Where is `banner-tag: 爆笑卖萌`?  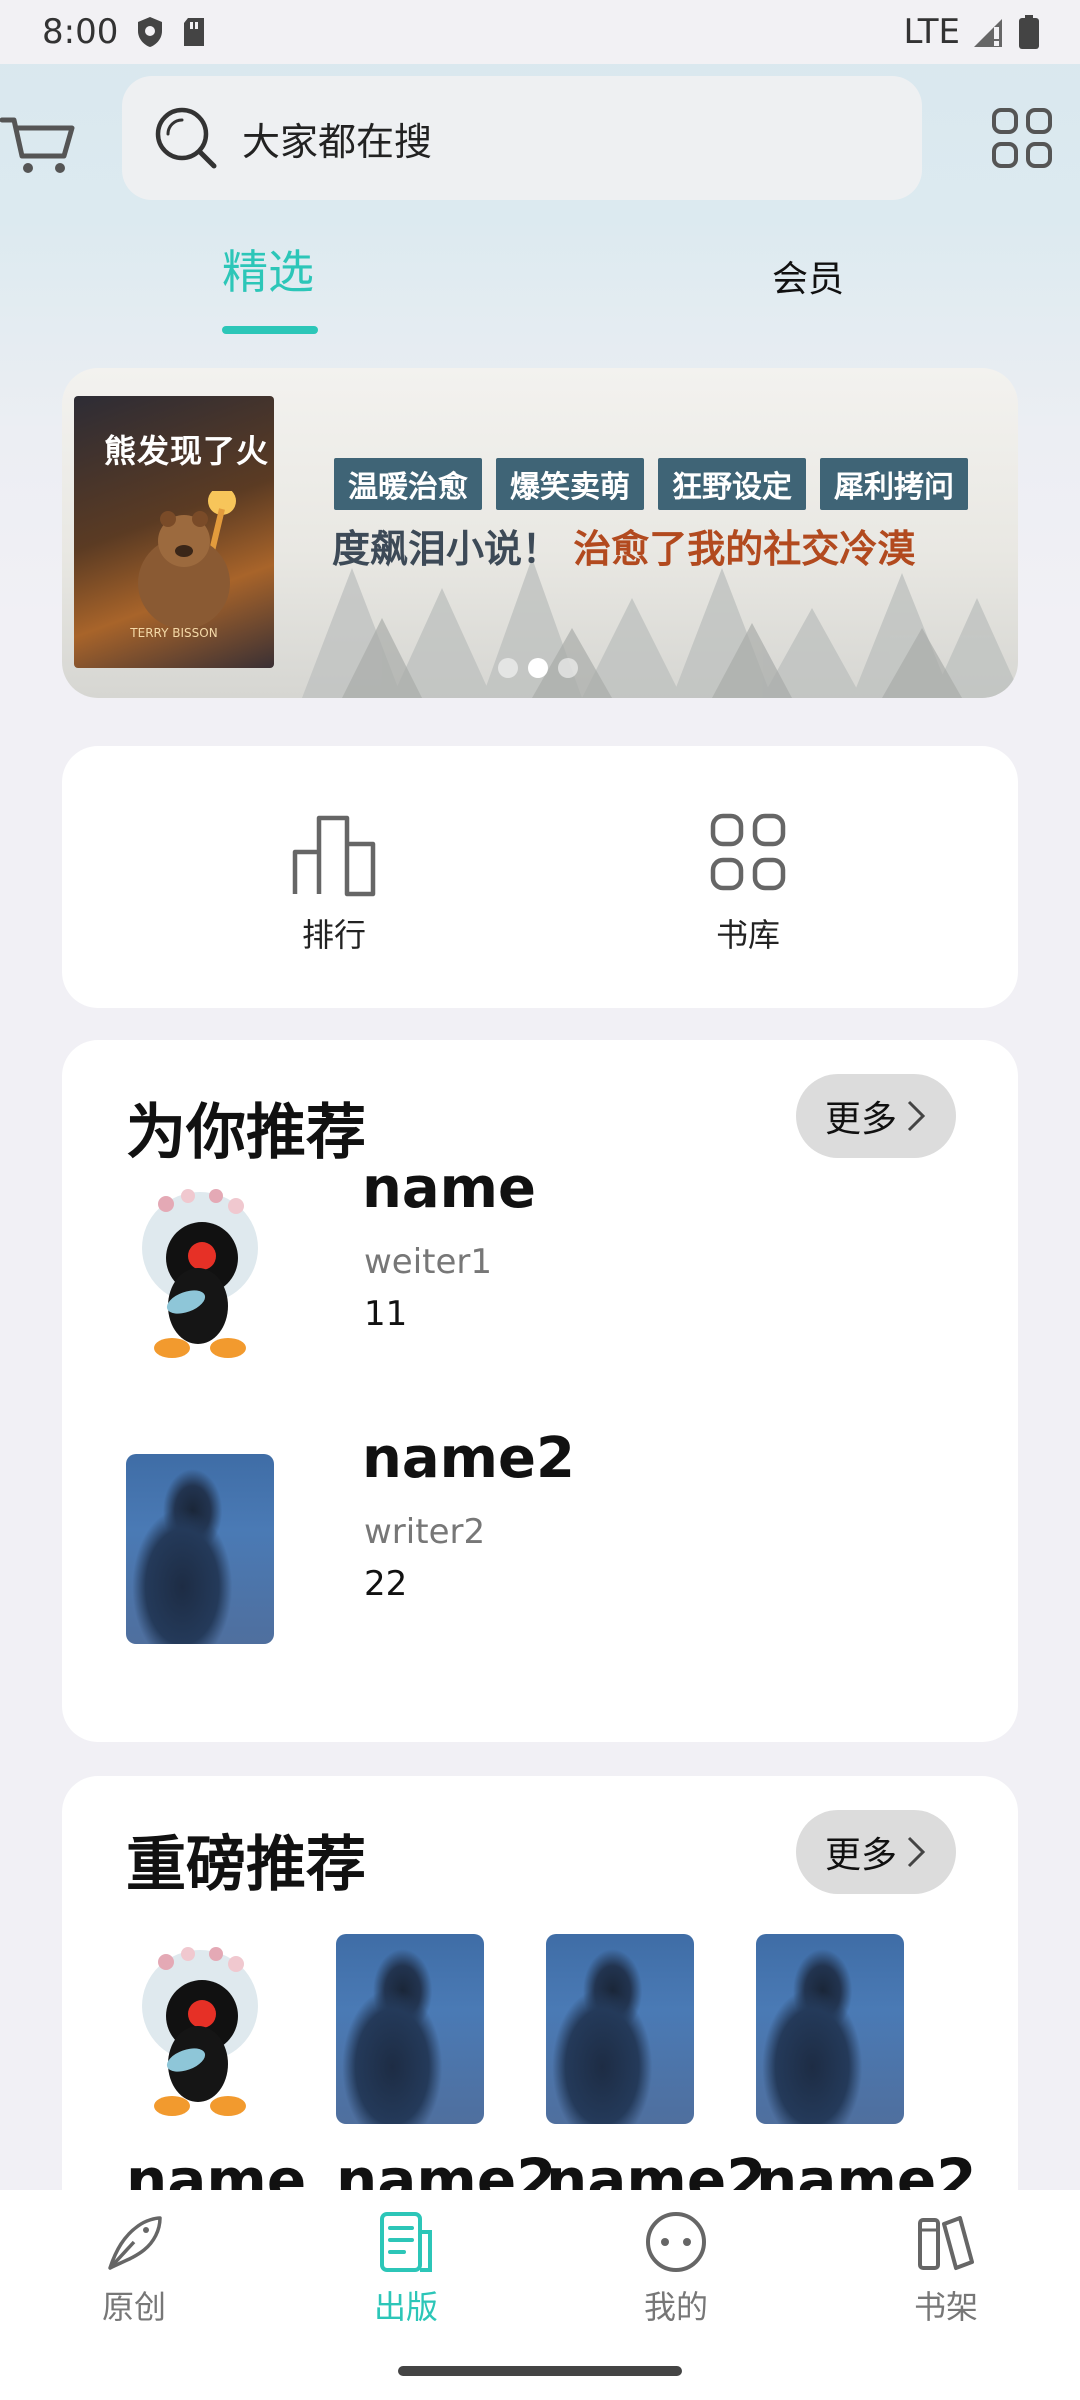 banner-tag: 爆笑卖萌 is located at coordinates (570, 484).